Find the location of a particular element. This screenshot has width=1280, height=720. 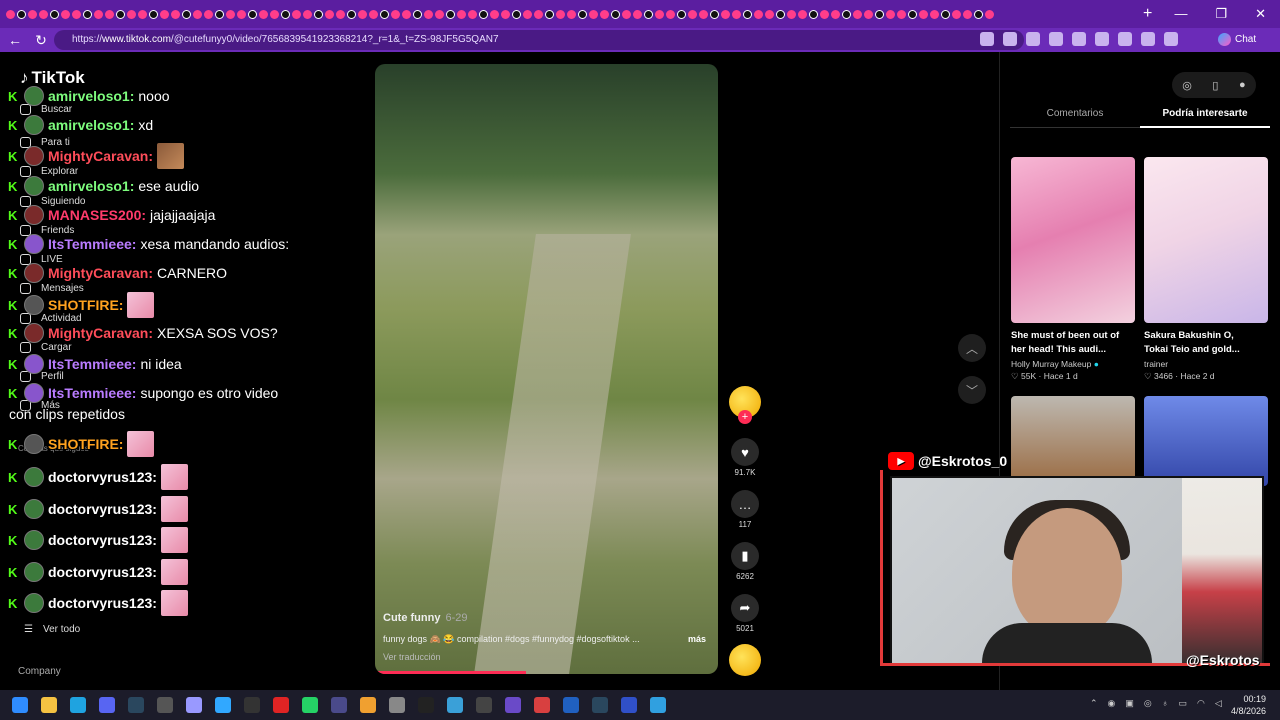

tiktok-logo: ♪ TikTok is located at coordinates (52, 78).